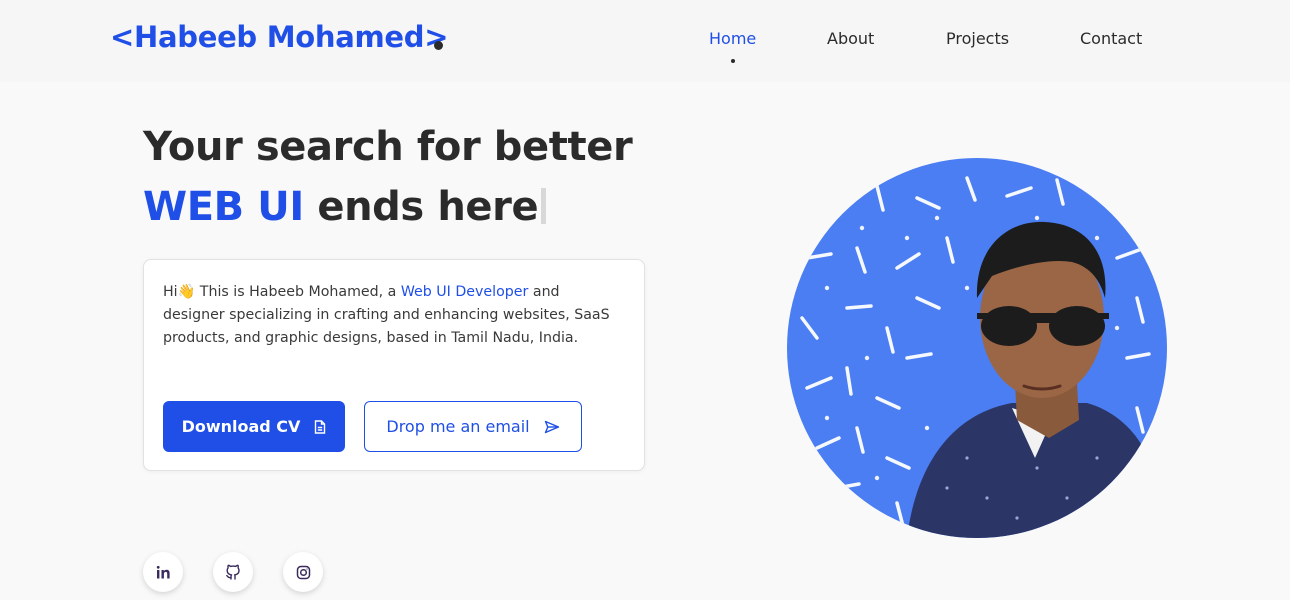 This screenshot has height=600, width=1290. What do you see at coordinates (388, 147) in the screenshot?
I see `hero-headline-line1: Your search for better` at bounding box center [388, 147].